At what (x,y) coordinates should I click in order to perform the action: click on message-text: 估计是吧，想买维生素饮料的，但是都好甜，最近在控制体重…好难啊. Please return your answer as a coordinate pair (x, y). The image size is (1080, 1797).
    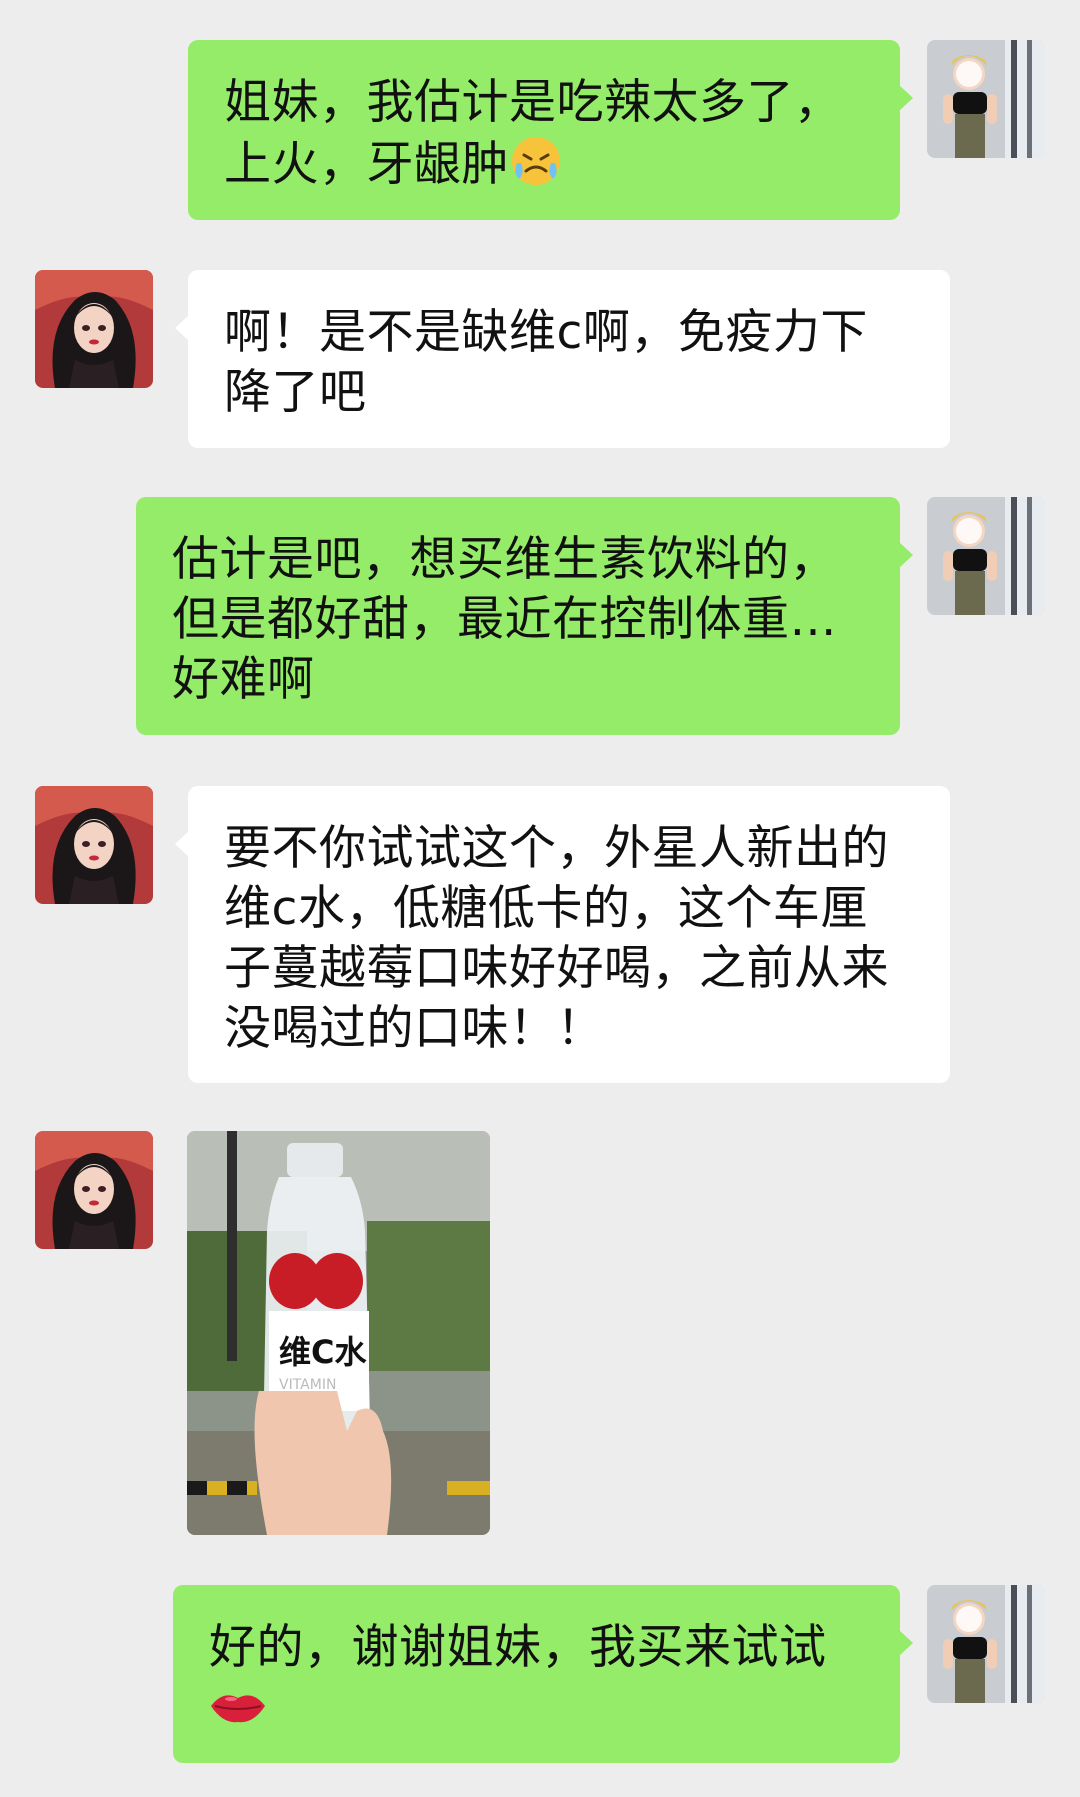
    Looking at the image, I should click on (504, 619).